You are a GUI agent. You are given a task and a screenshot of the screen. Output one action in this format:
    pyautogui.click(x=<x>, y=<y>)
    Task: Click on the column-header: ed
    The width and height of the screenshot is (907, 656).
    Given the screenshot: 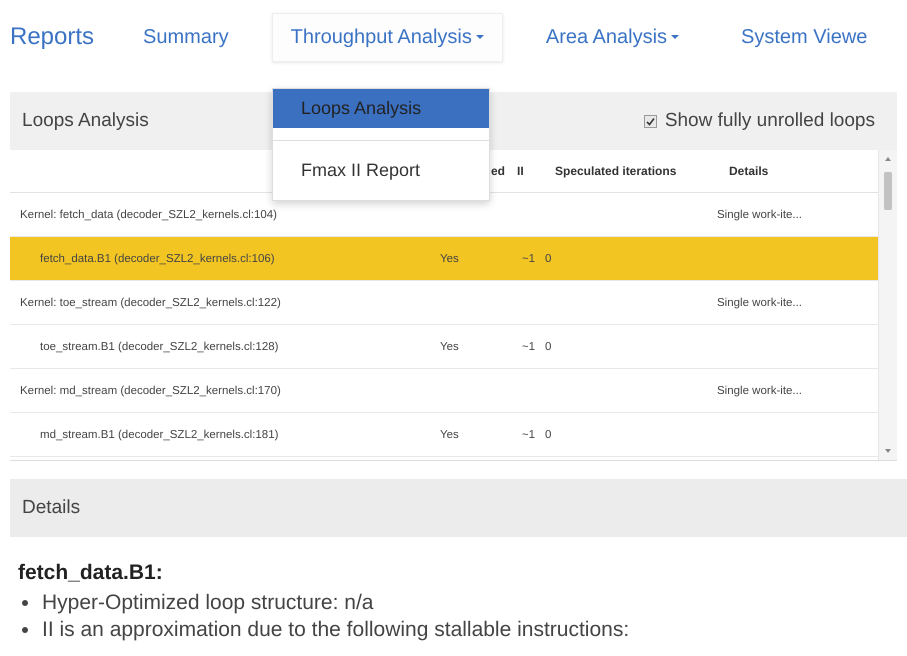 What is the action you would take?
    pyautogui.click(x=497, y=171)
    